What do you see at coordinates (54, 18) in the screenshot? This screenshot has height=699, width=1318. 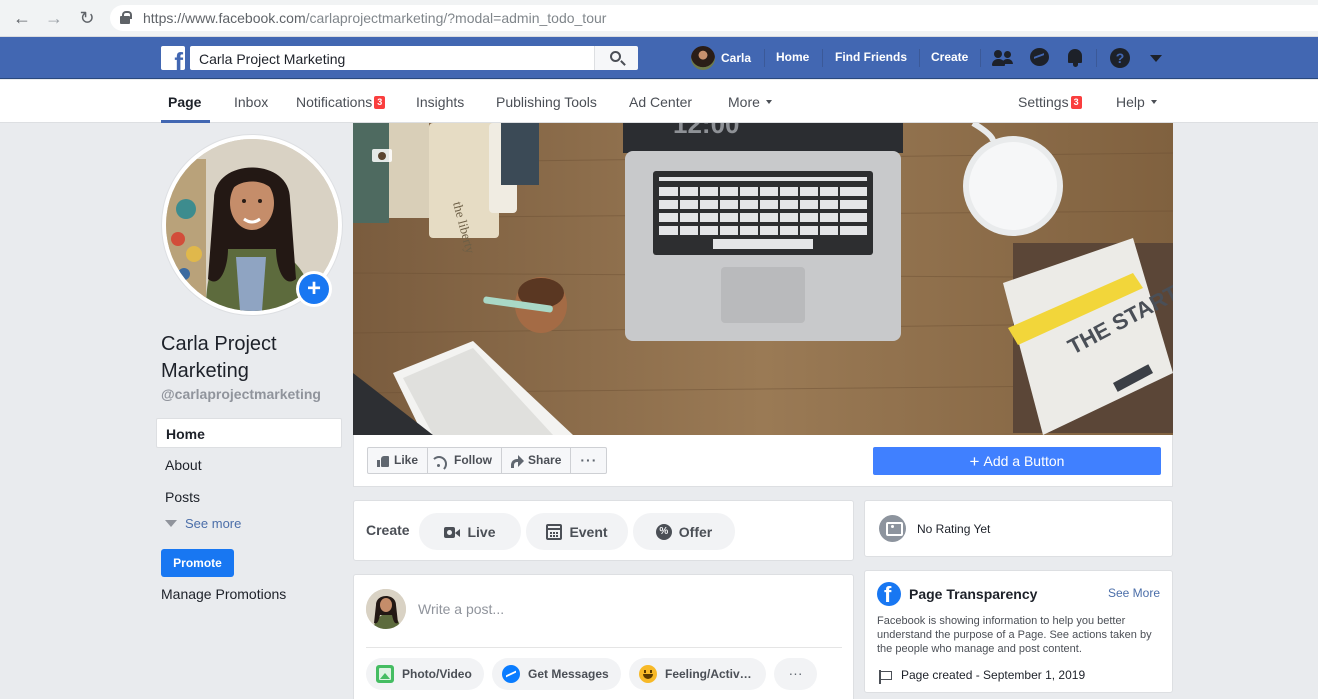 I see `forward-arrow-icon: →` at bounding box center [54, 18].